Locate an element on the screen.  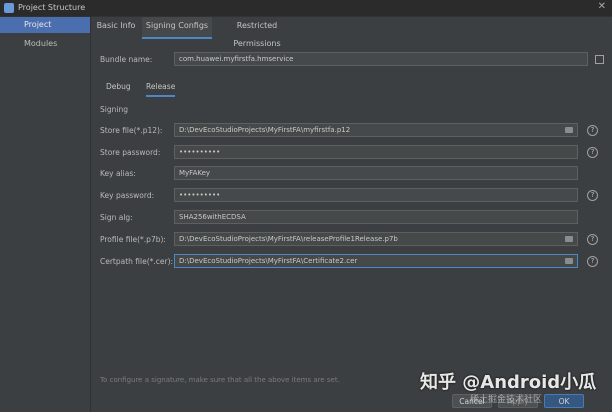
store-password-label: Store password: is located at coordinates (130, 152).